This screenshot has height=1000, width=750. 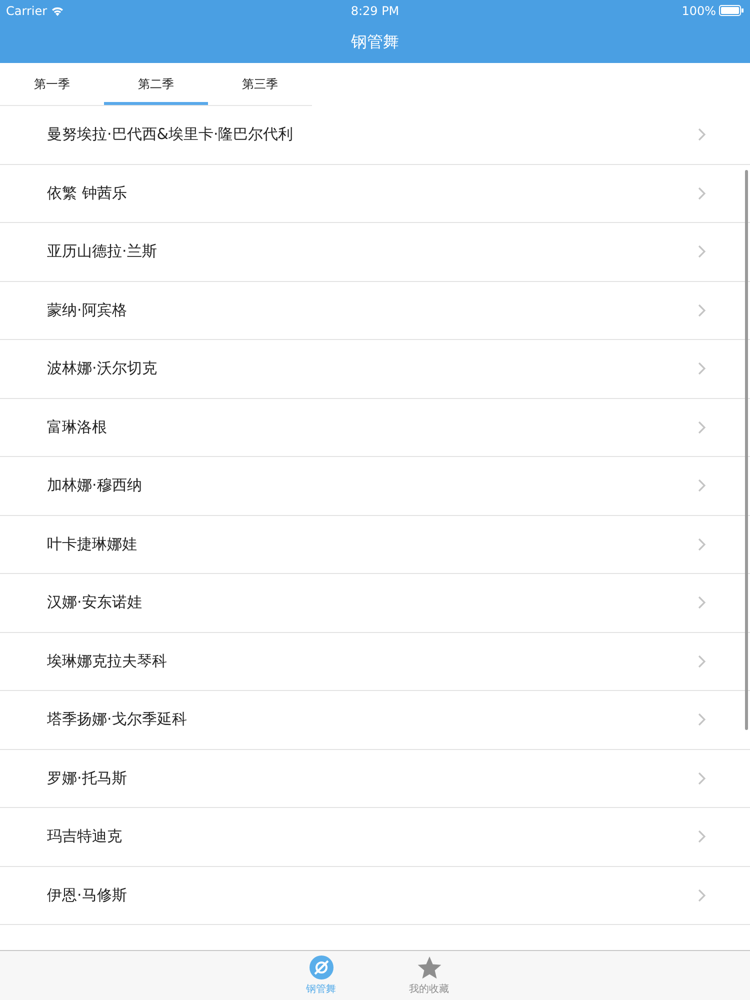 What do you see at coordinates (375, 42) in the screenshot?
I see `nav-title: 钢管舞` at bounding box center [375, 42].